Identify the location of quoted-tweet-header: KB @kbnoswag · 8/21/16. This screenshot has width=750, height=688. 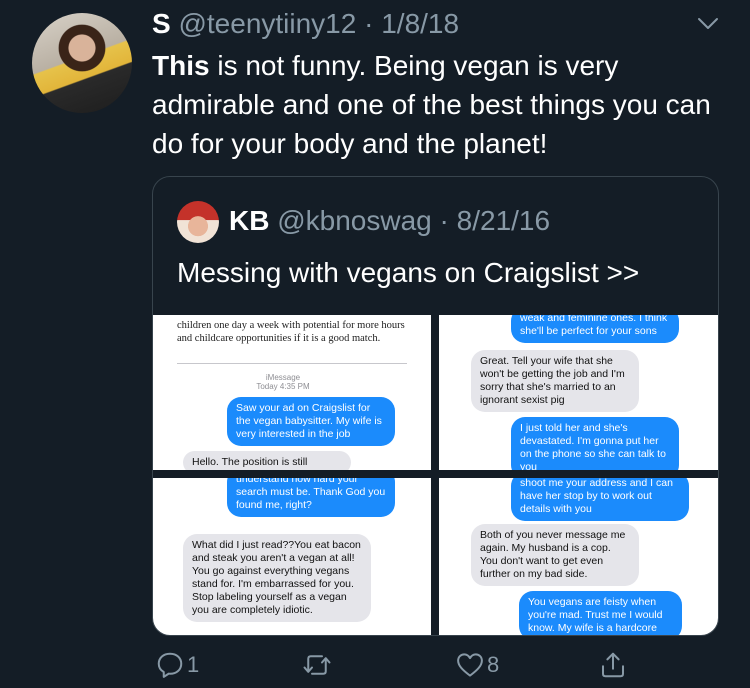
(389, 221).